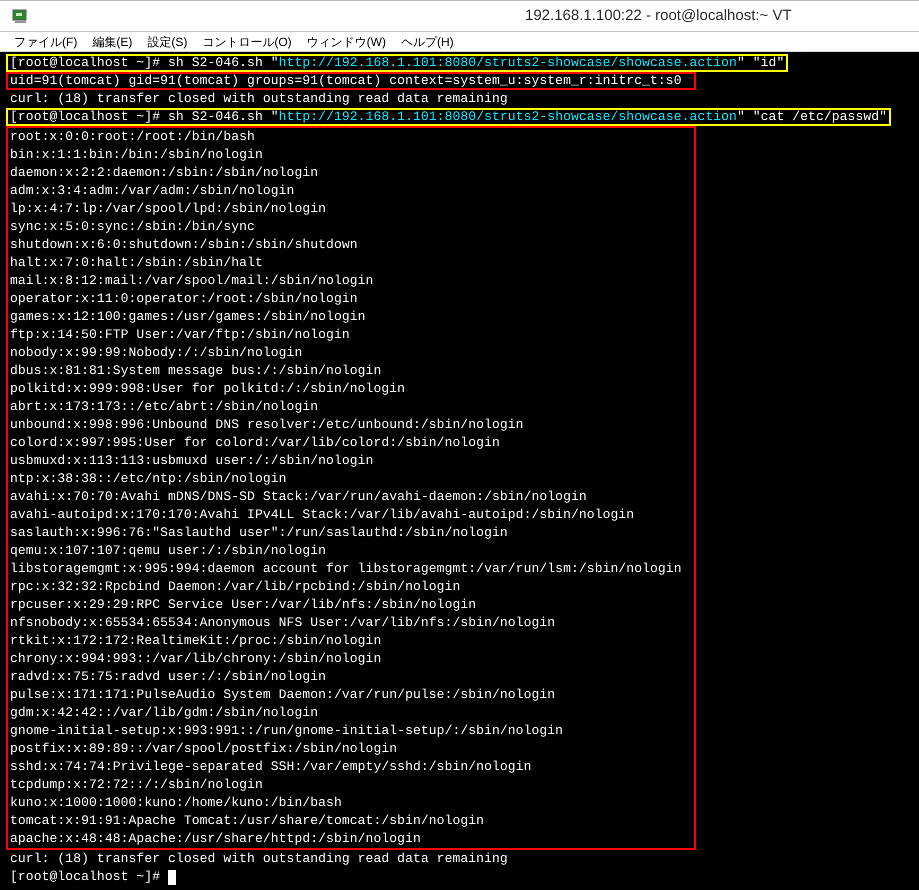 Image resolution: width=919 pixels, height=890 pixels. What do you see at coordinates (192, 281) in the screenshot?
I see `output-line: mail:x:8:12:mail:/var/spool/mail:/sbin/nologin` at bounding box center [192, 281].